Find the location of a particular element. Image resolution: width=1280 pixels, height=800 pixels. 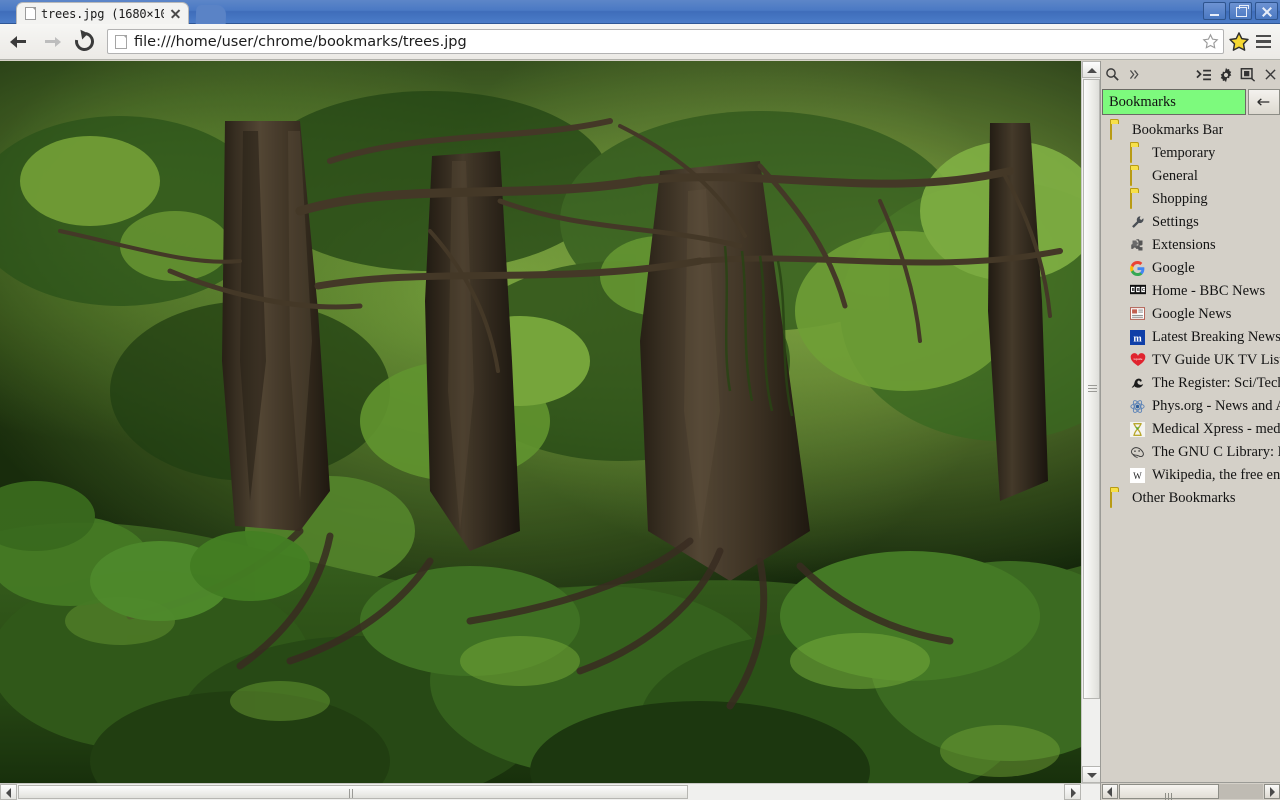

triangle-down-icon is located at coordinates (1091, 775).